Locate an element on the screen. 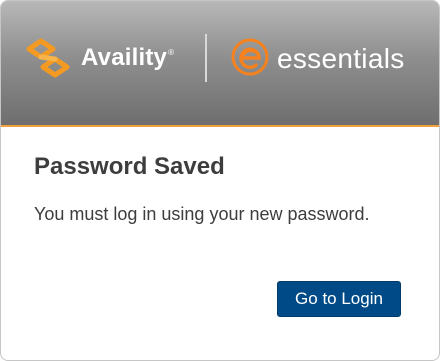  availity-wordmark: Availity is located at coordinates (124, 57).